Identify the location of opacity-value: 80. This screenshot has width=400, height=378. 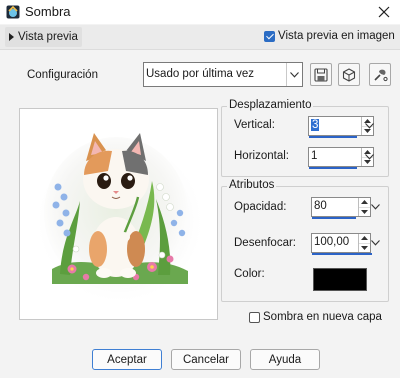
(320, 206).